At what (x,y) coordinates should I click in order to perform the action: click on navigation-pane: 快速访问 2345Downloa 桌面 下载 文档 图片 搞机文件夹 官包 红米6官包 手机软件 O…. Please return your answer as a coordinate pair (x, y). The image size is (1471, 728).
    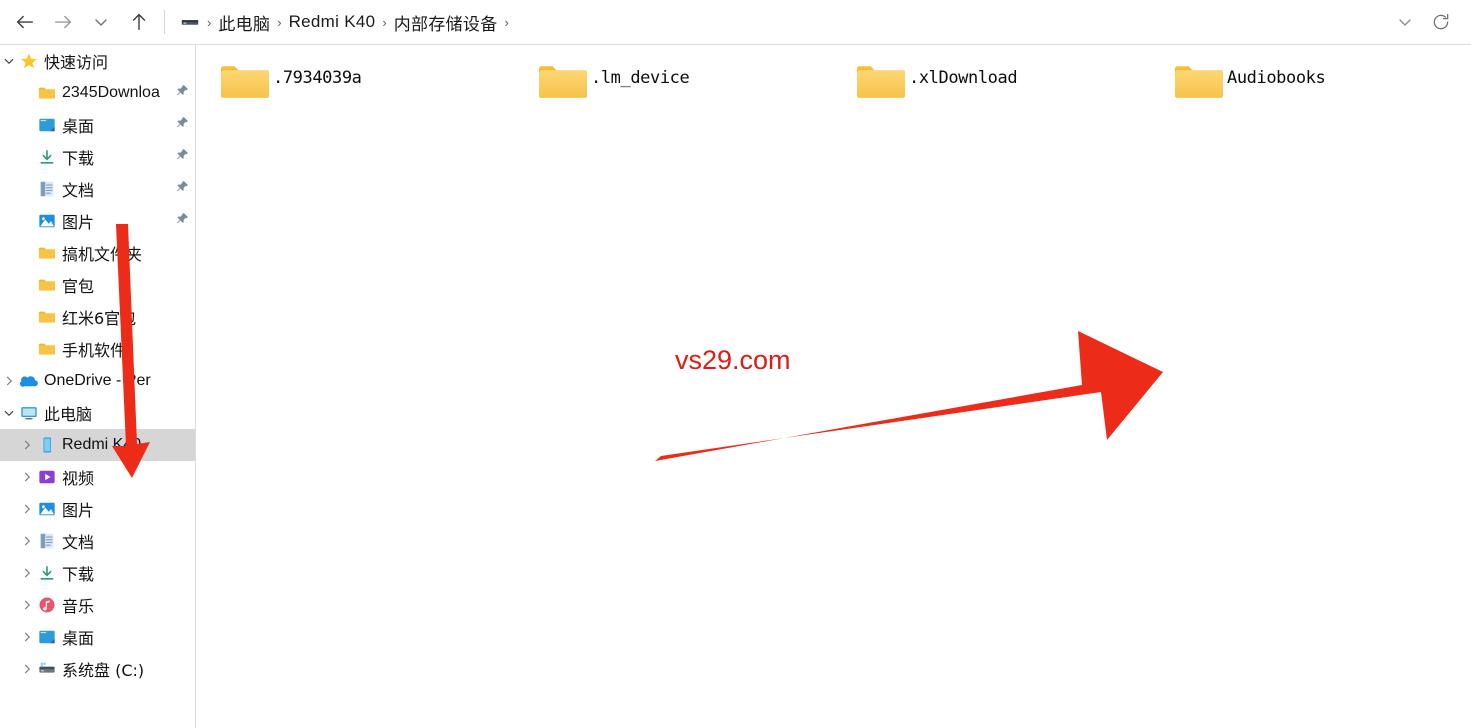
    Looking at the image, I should click on (98, 386).